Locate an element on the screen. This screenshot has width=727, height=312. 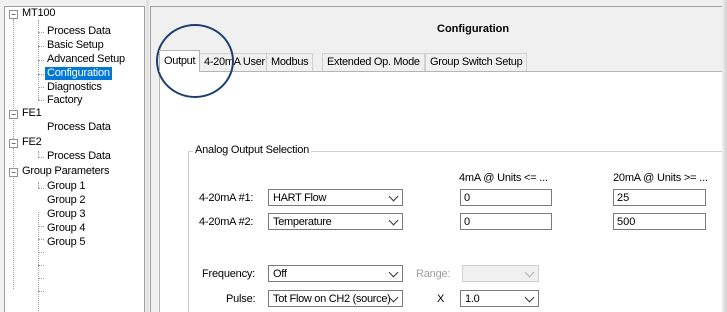
tree-node-mt100: − MT100 is located at coordinates (33, 13).